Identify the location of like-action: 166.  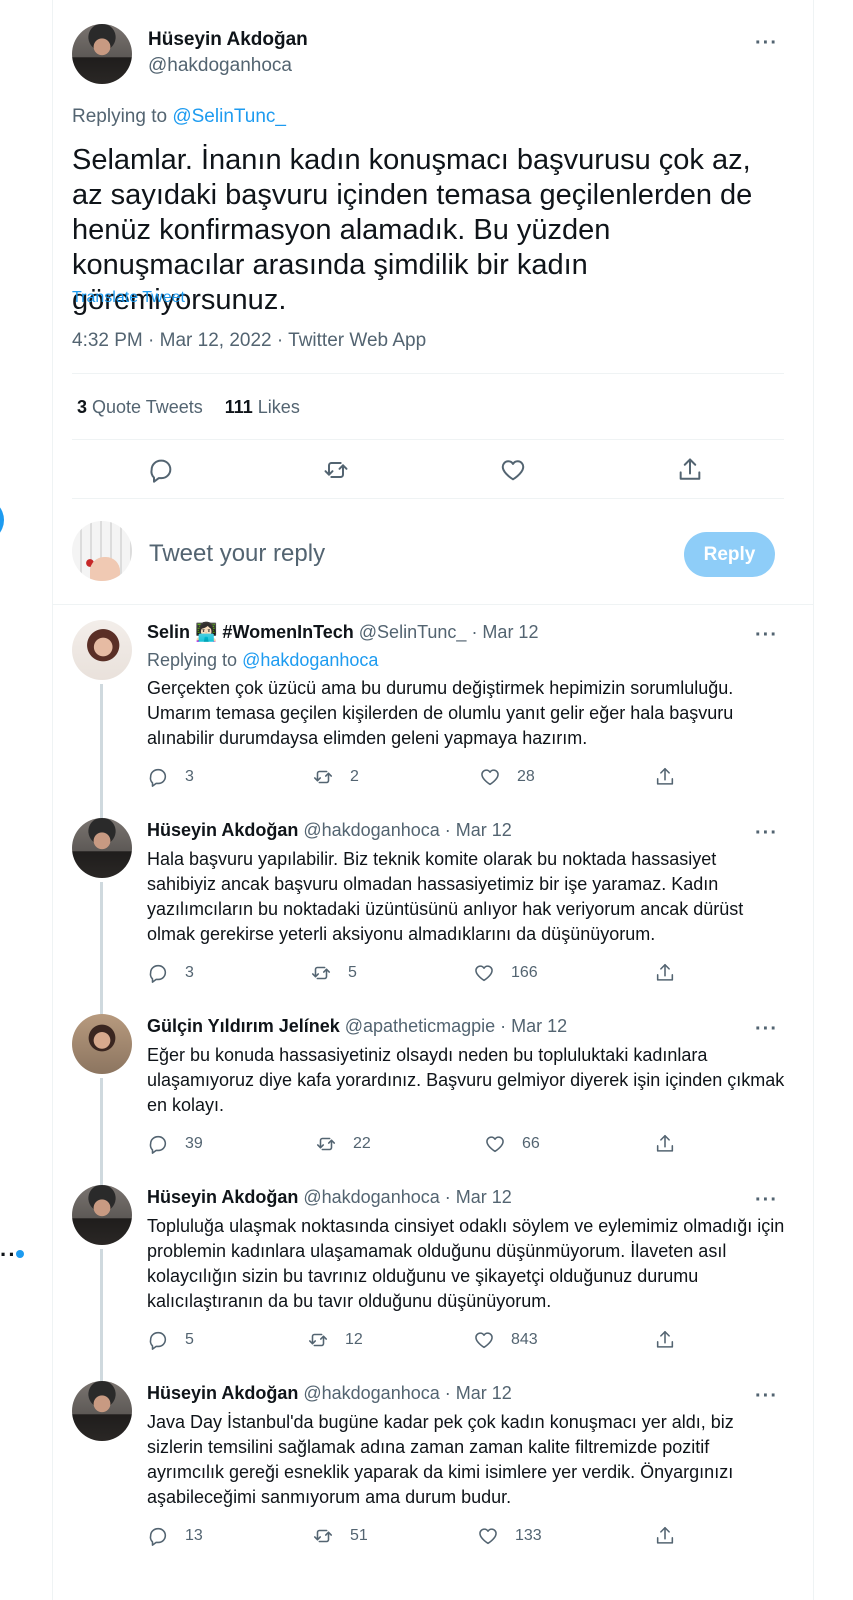
(505, 973).